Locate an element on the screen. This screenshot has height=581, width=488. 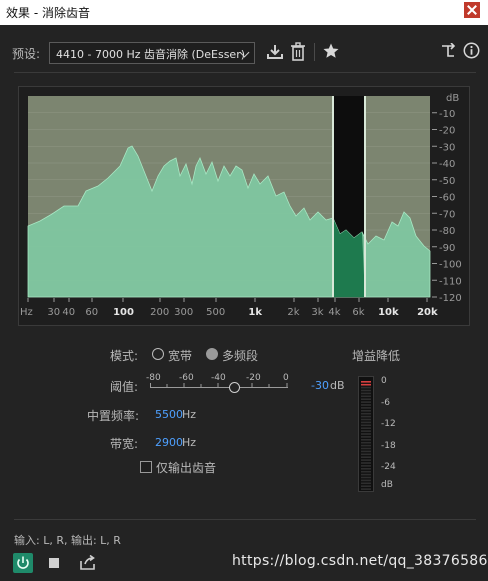
preset-dropdown: 4410 - 7000 Hz 齿音消除 (DeEsser) is located at coordinates (152, 53).